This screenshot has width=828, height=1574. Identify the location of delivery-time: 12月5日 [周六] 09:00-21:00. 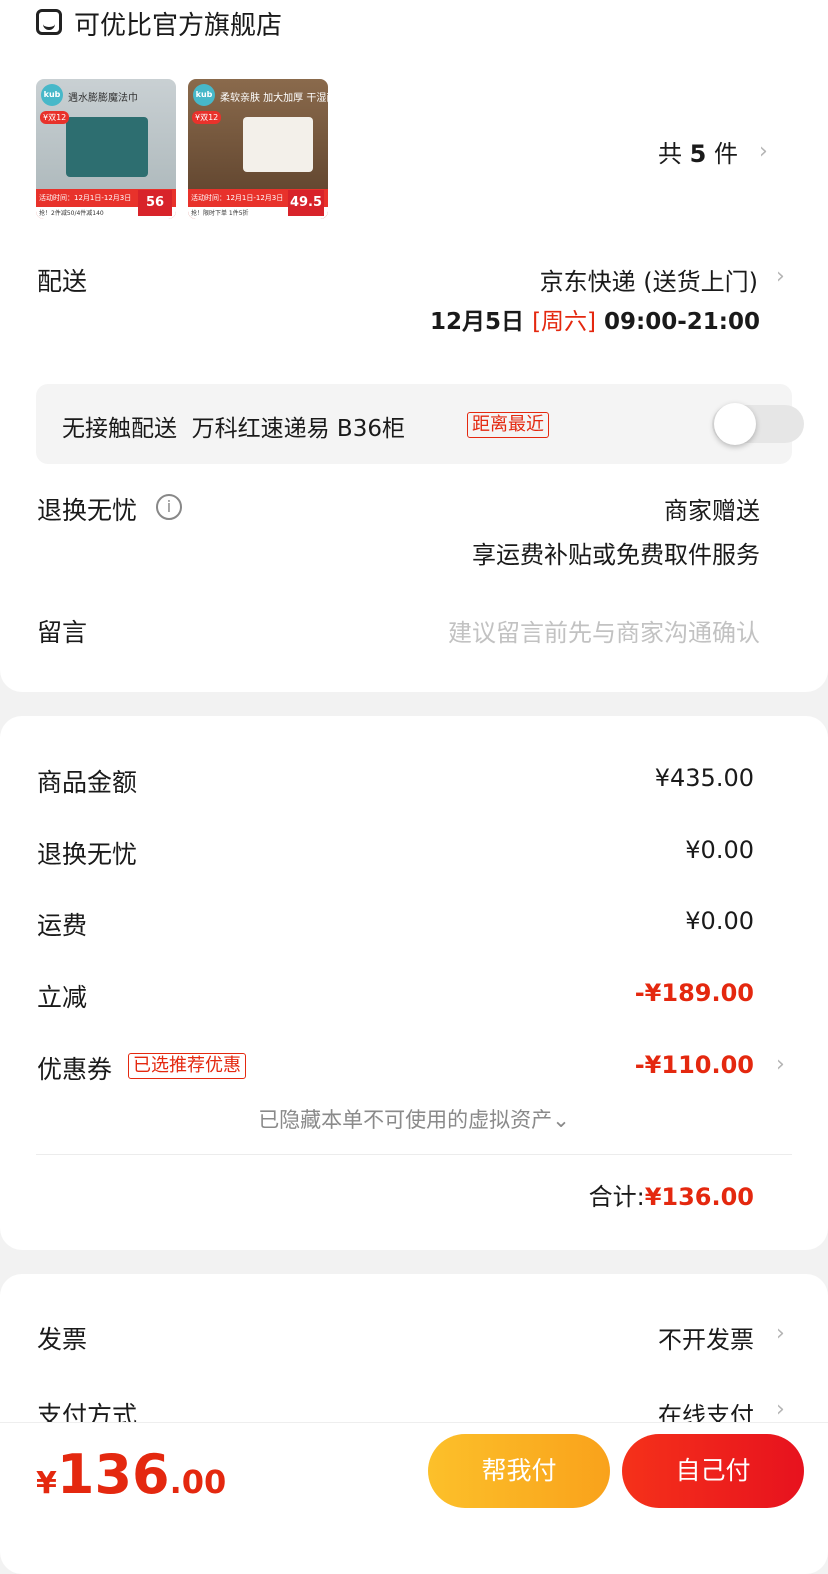
(595, 319).